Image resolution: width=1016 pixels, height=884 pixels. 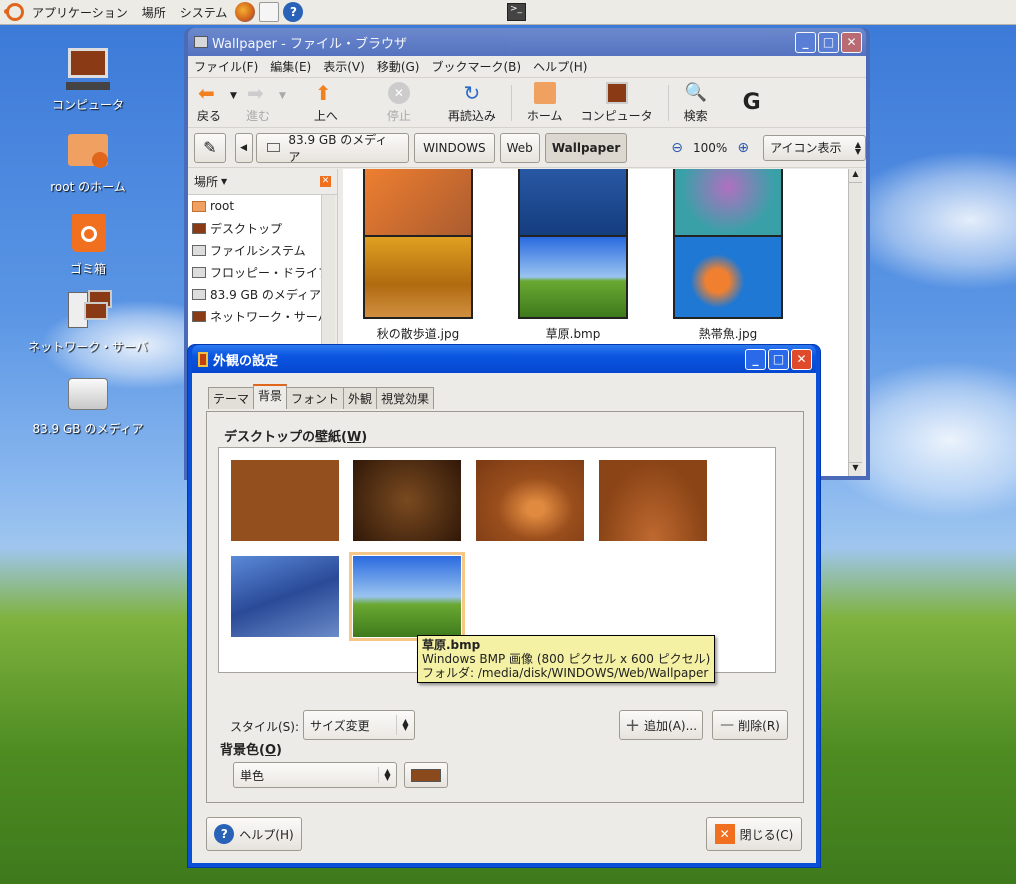 What do you see at coordinates (806, 148) in the screenshot?
I see `view-mode-value: アイコン表示` at bounding box center [806, 148].